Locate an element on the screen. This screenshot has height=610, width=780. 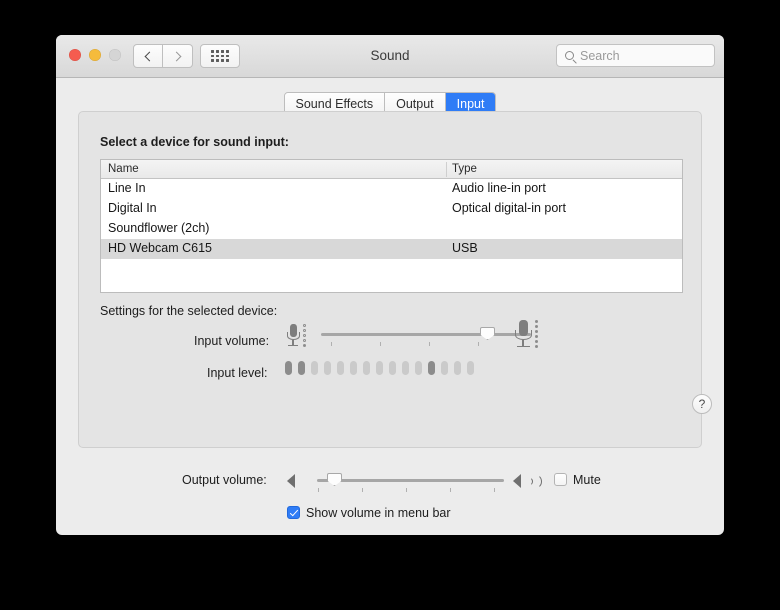
cell-device-type: Audio line-in port is located at coordinates (499, 188).